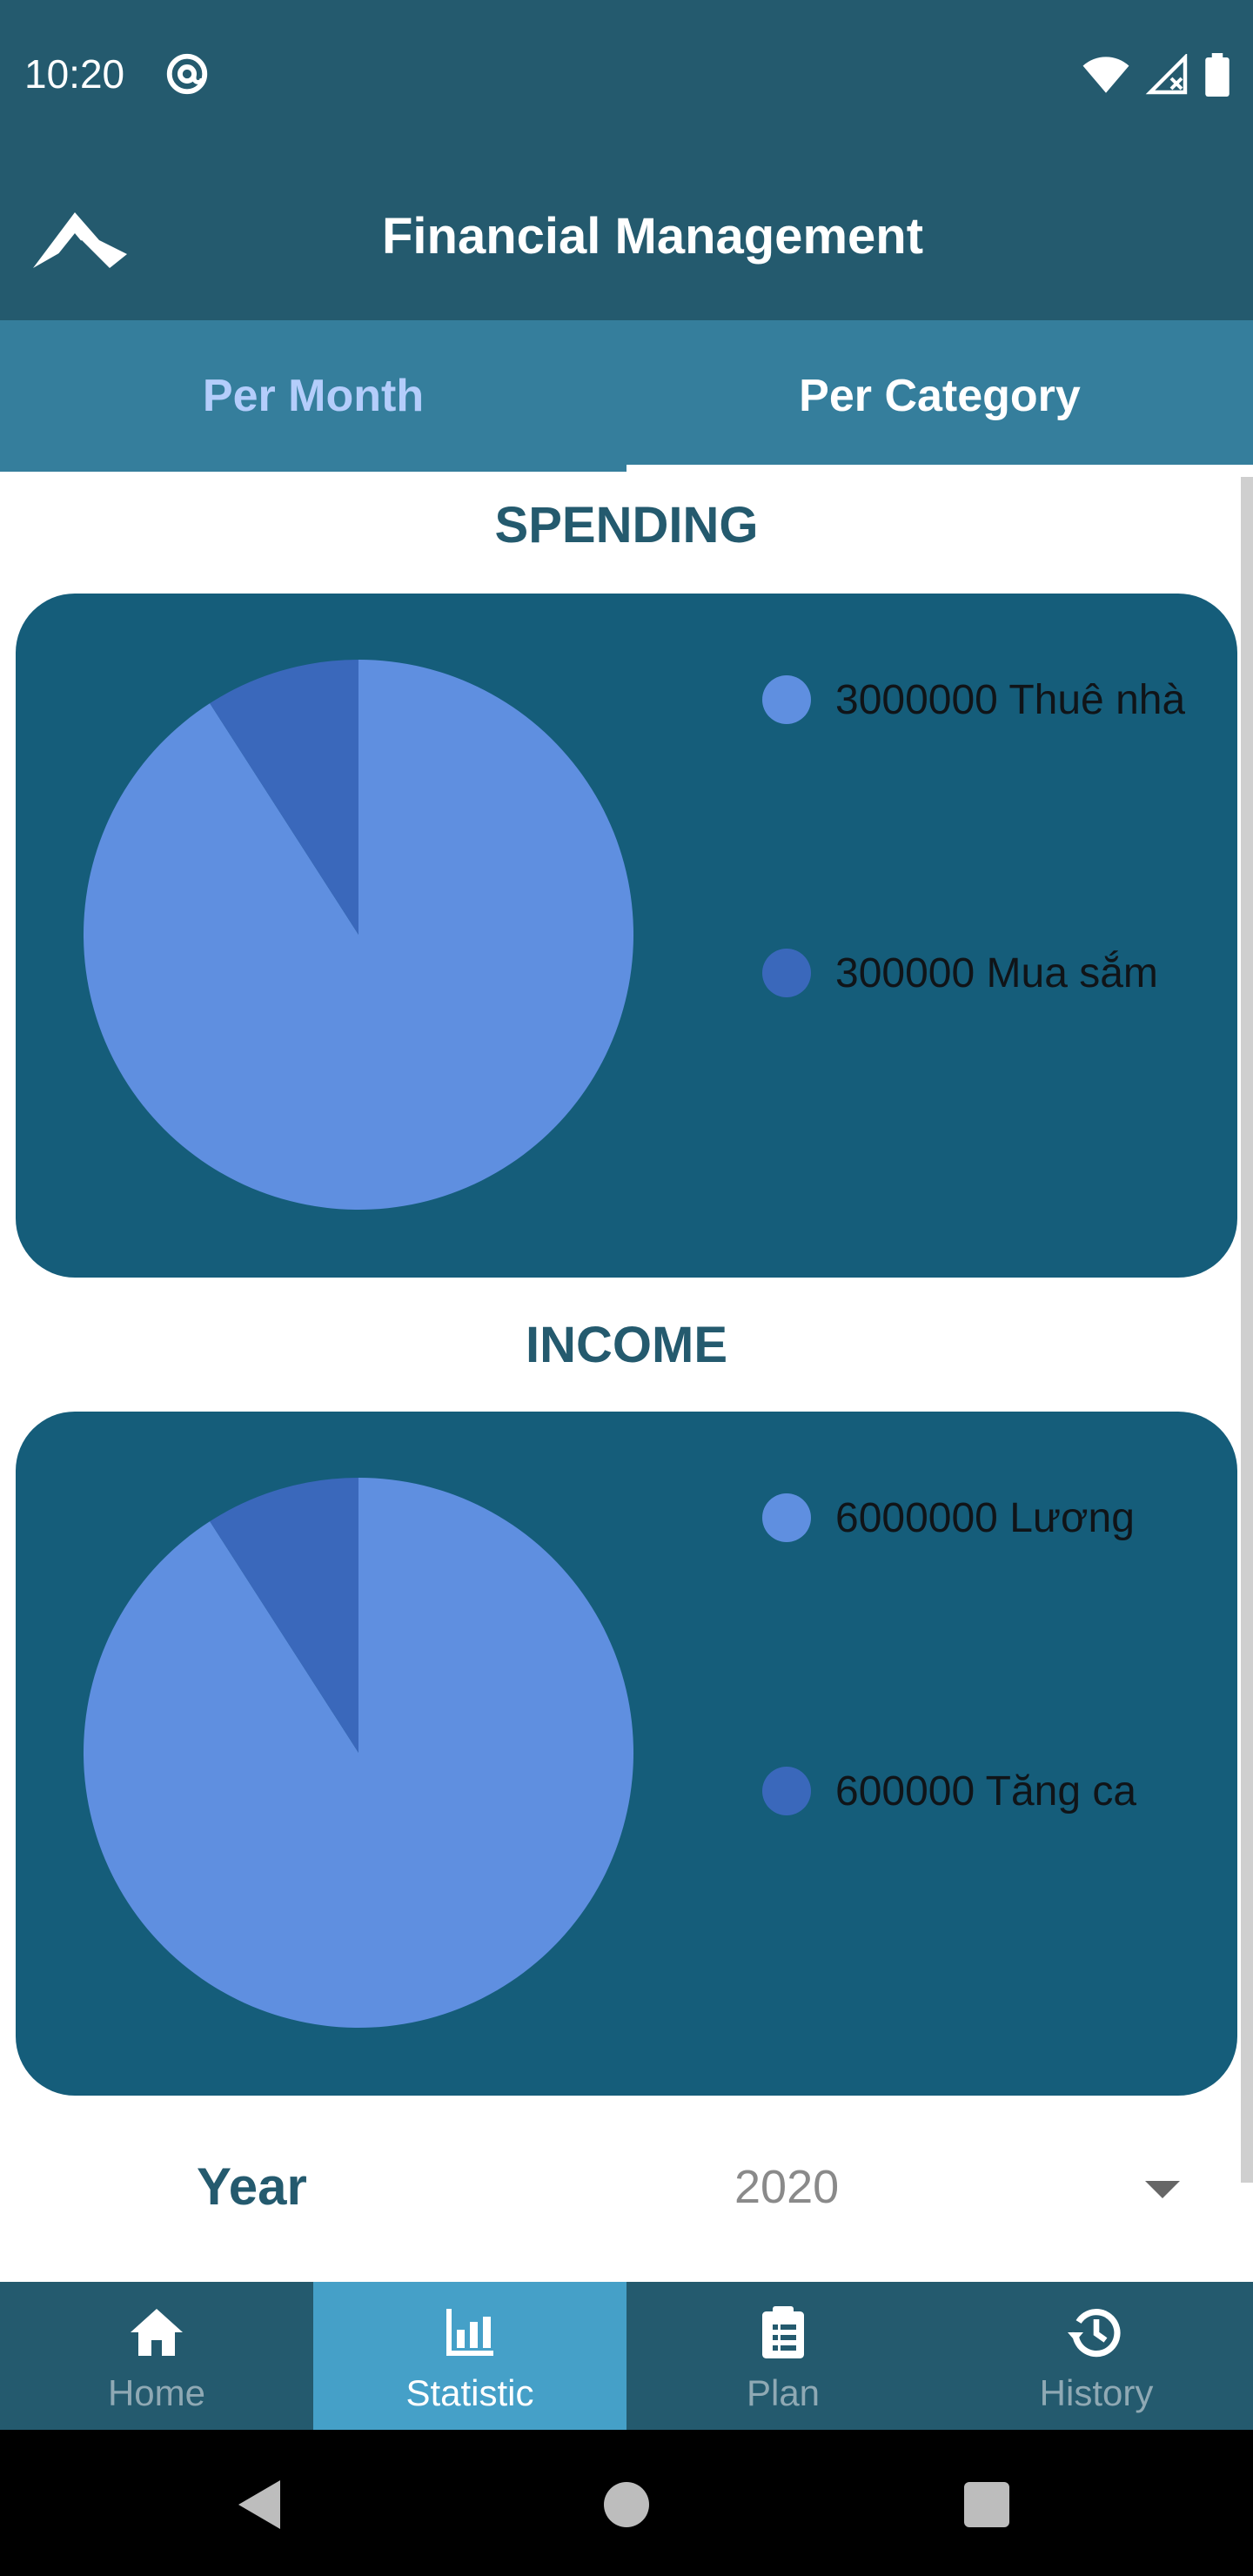  I want to click on nav-statistic: Statistic, so click(470, 2356).